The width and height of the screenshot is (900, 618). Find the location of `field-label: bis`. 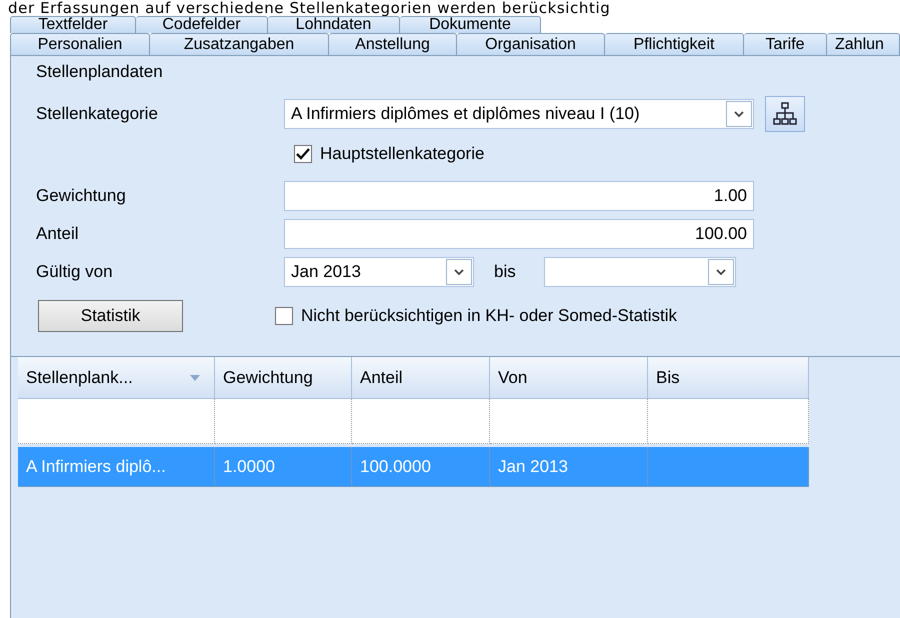

field-label: bis is located at coordinates (505, 272).